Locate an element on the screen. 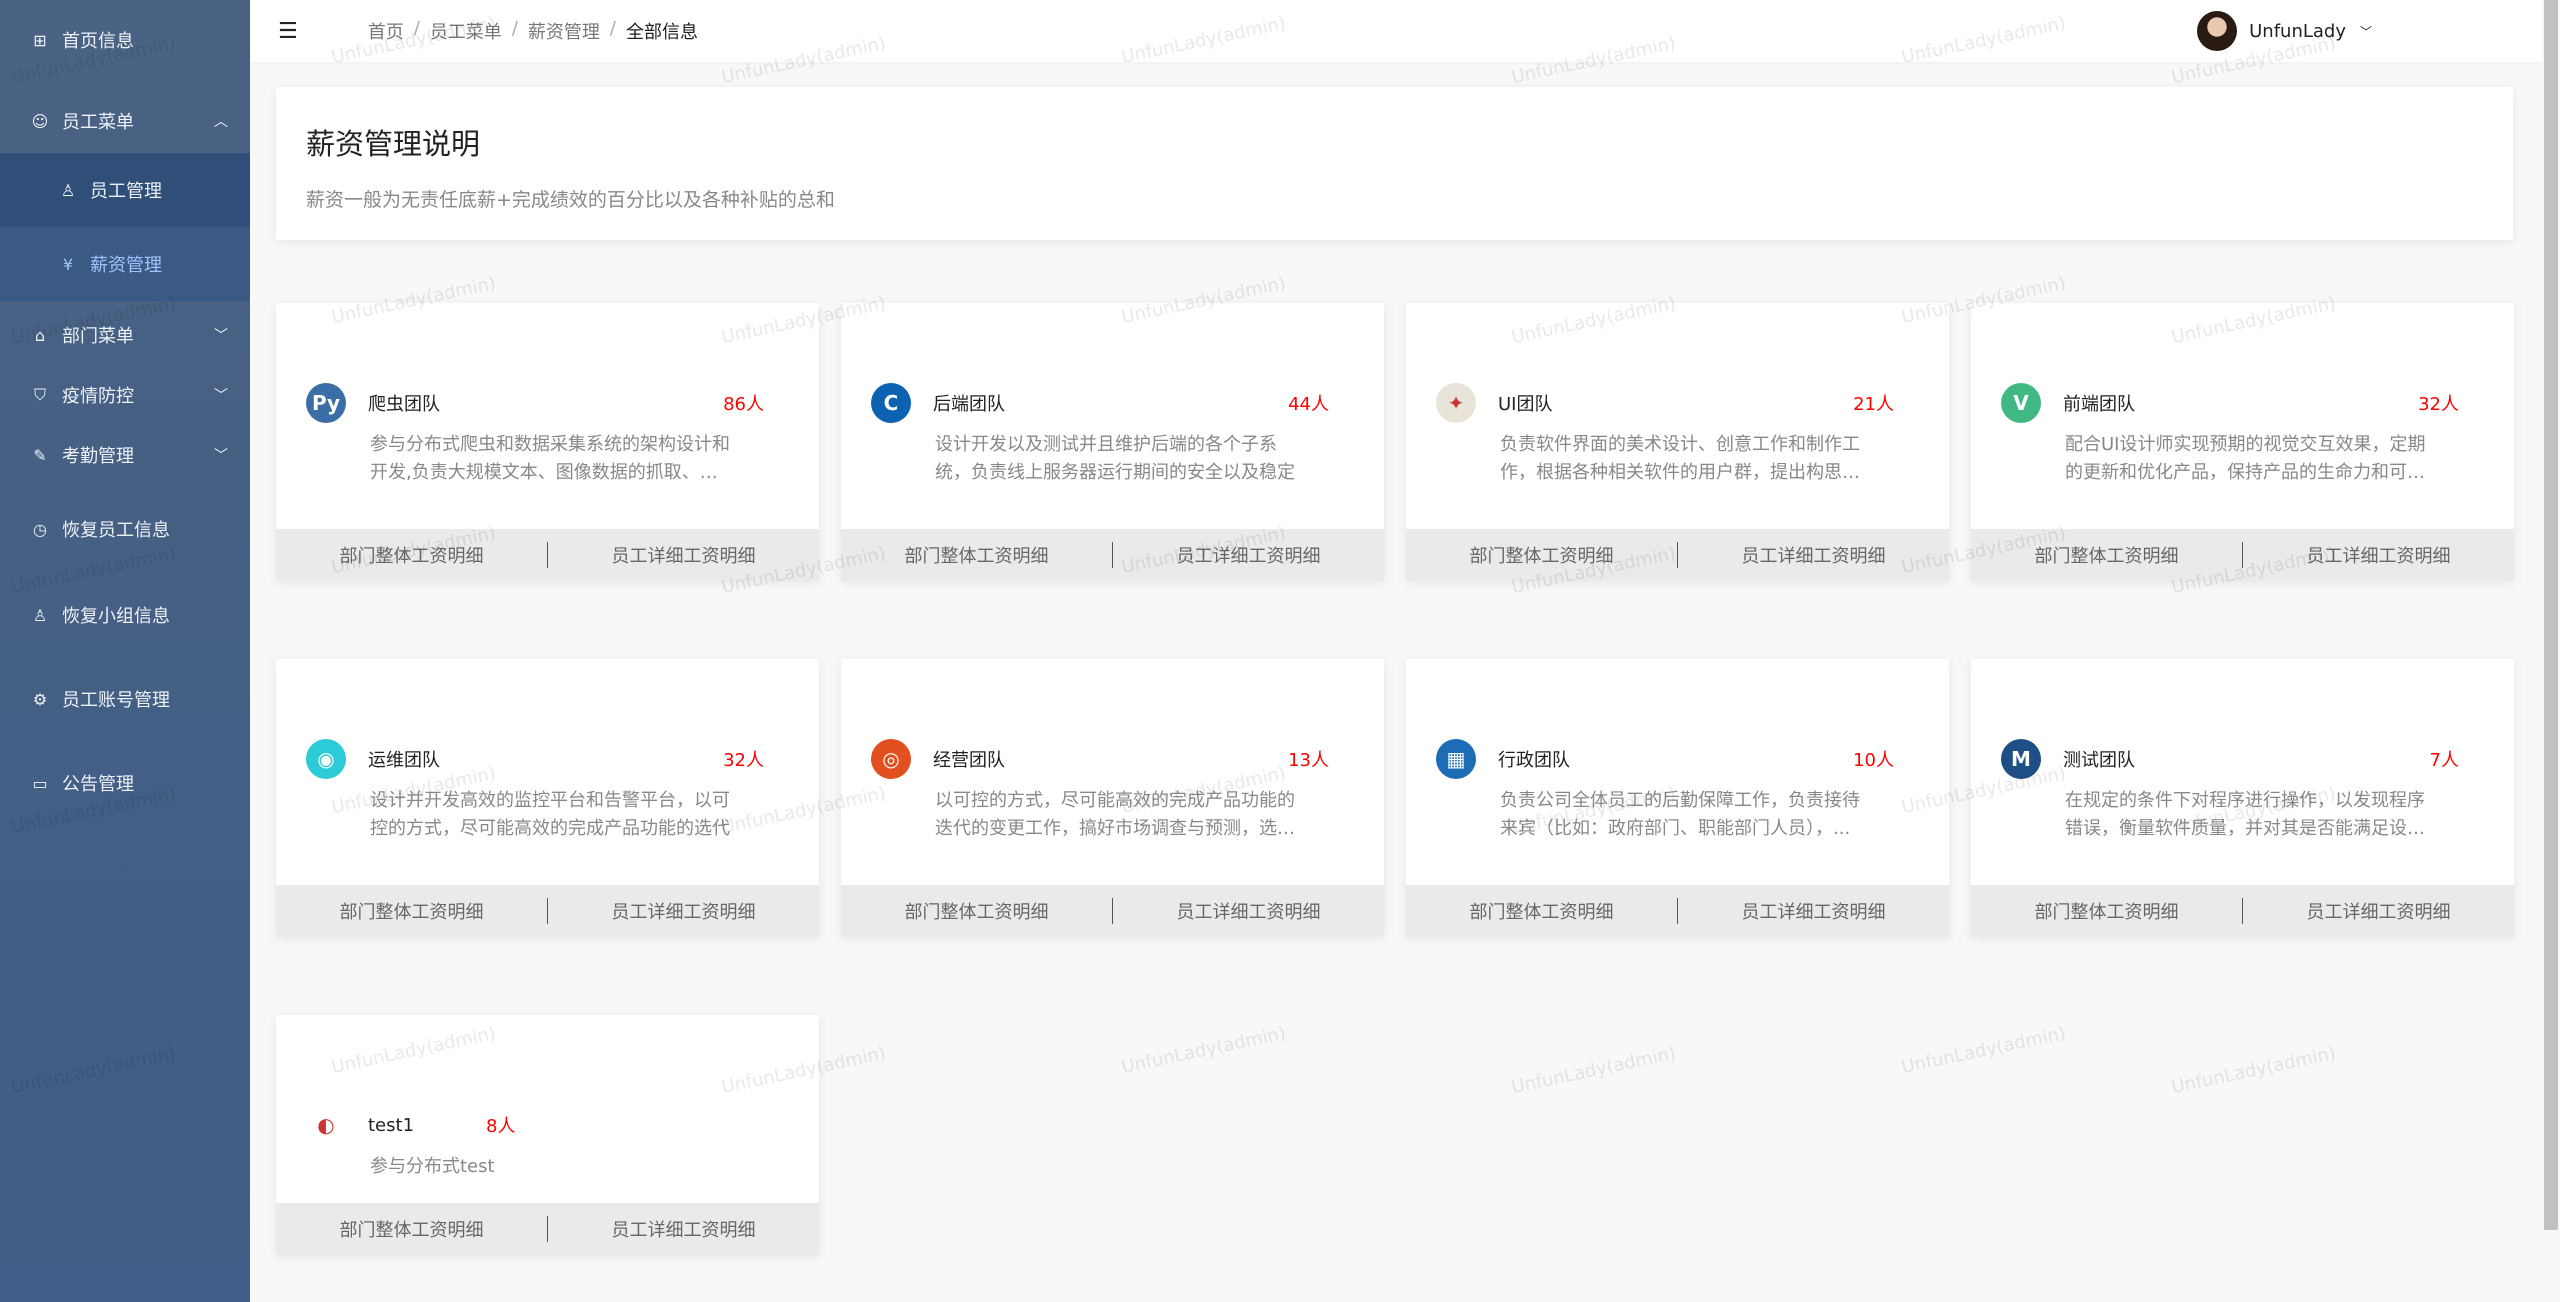 This screenshot has width=2560, height=1302. sidebar-item-account: ⚙ 员工账号管理 is located at coordinates (125, 699).